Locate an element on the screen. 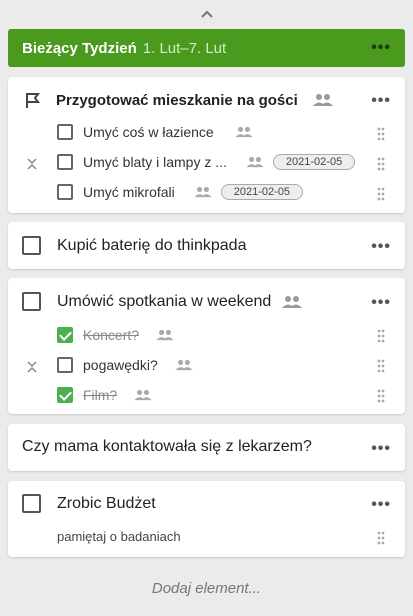 The height and width of the screenshot is (616, 413). task-header: Przygotować mieszkanie na gości is located at coordinates (179, 100).